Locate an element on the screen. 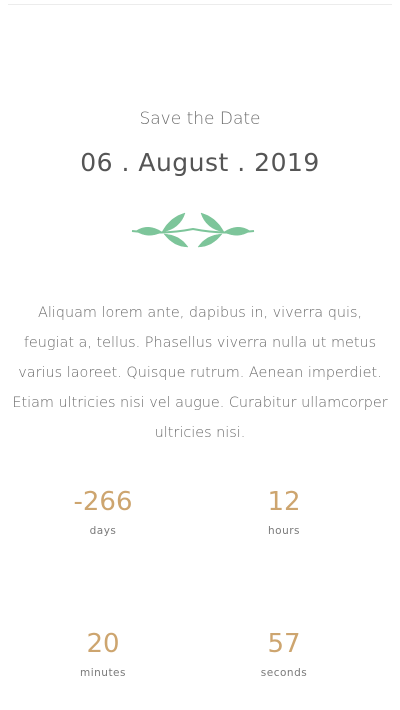 This screenshot has height=710, width=400. countdown-hours-value: 12 is located at coordinates (284, 502).